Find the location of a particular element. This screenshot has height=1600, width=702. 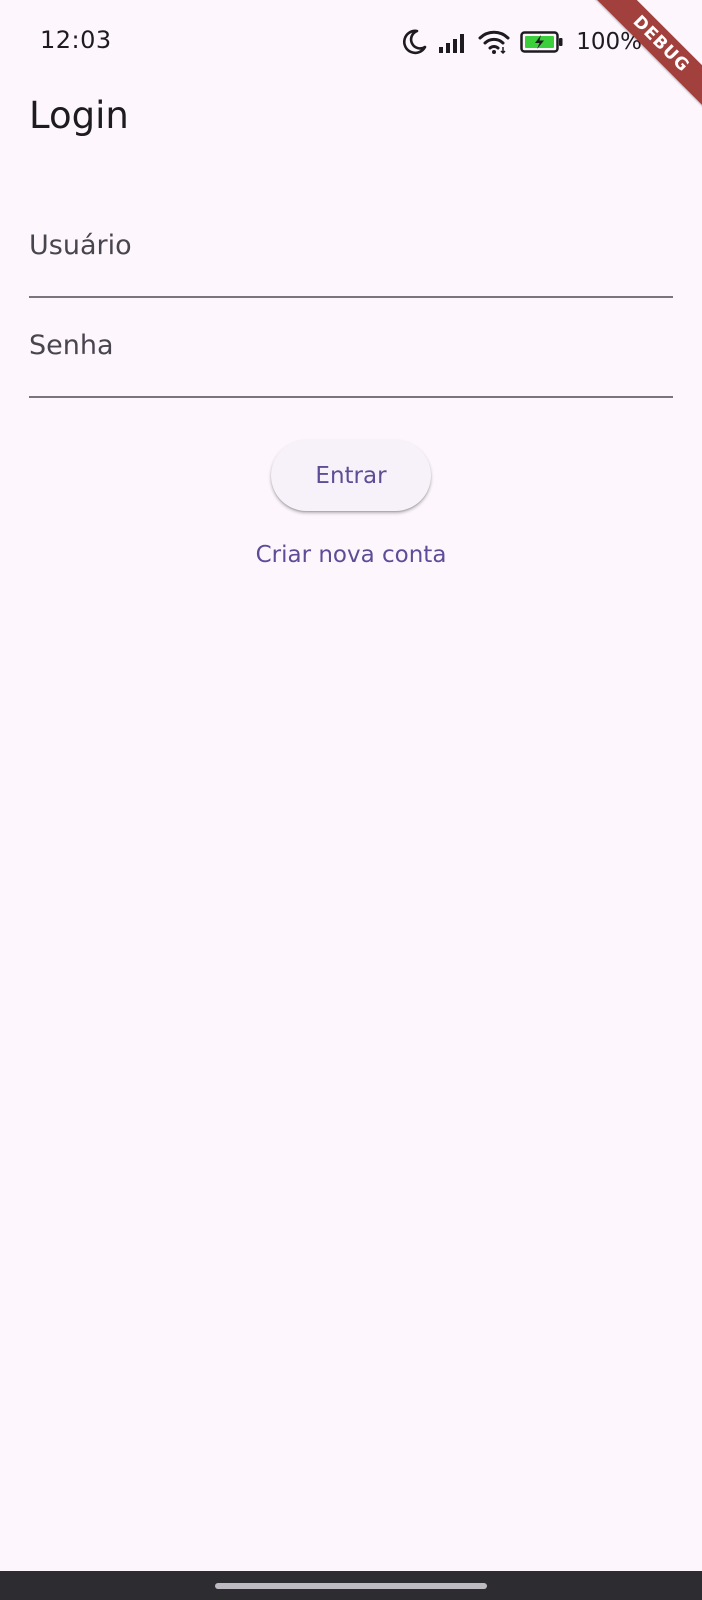

moon-icon is located at coordinates (414, 42).